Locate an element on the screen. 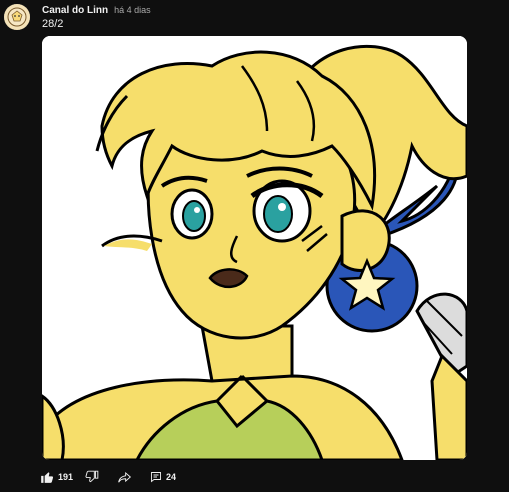 This screenshot has width=509, height=492. post-text: 28/2 is located at coordinates (53, 24).